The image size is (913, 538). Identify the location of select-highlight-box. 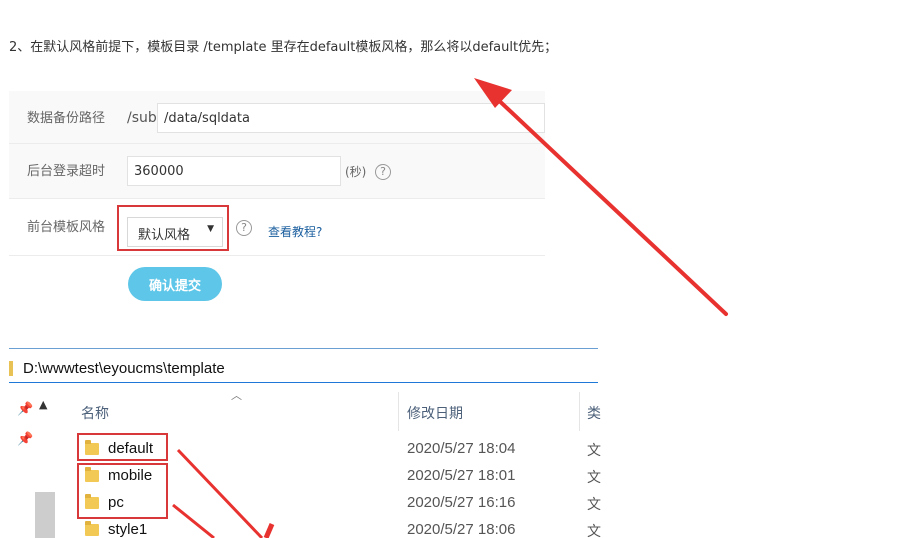
(173, 228).